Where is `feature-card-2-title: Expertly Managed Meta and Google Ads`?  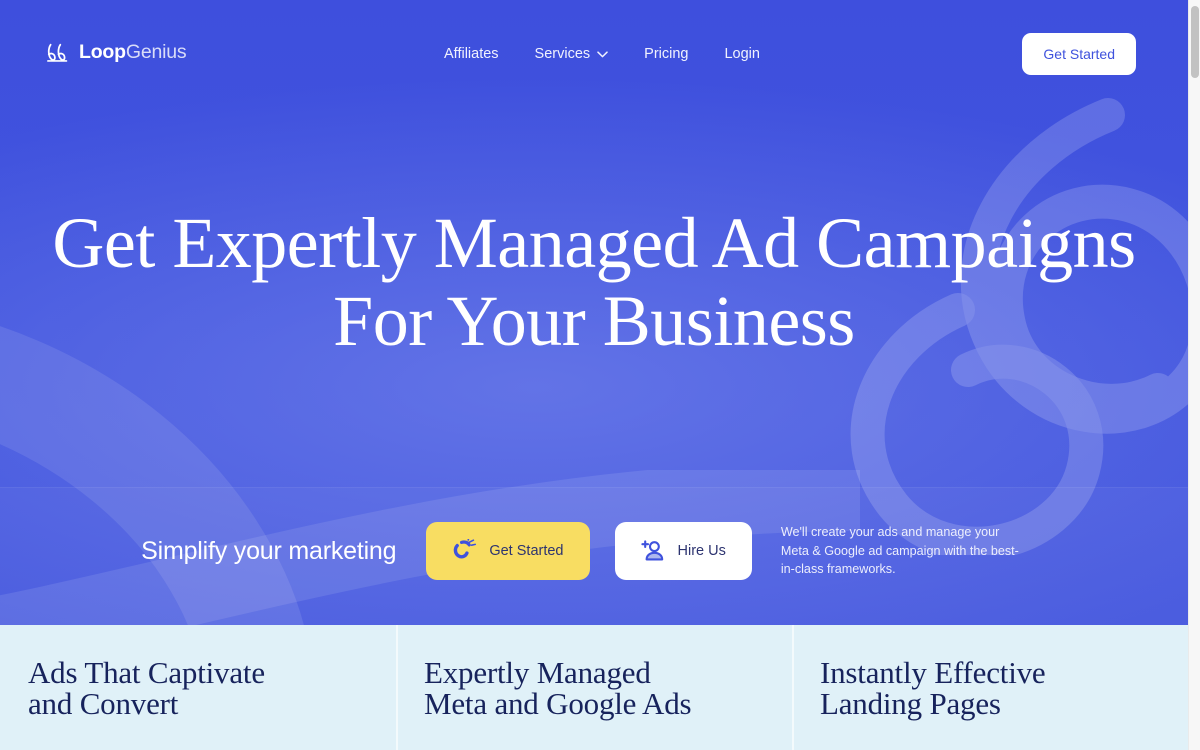
feature-card-2-title: Expertly Managed Meta and Google Ads is located at coordinates (558, 688).